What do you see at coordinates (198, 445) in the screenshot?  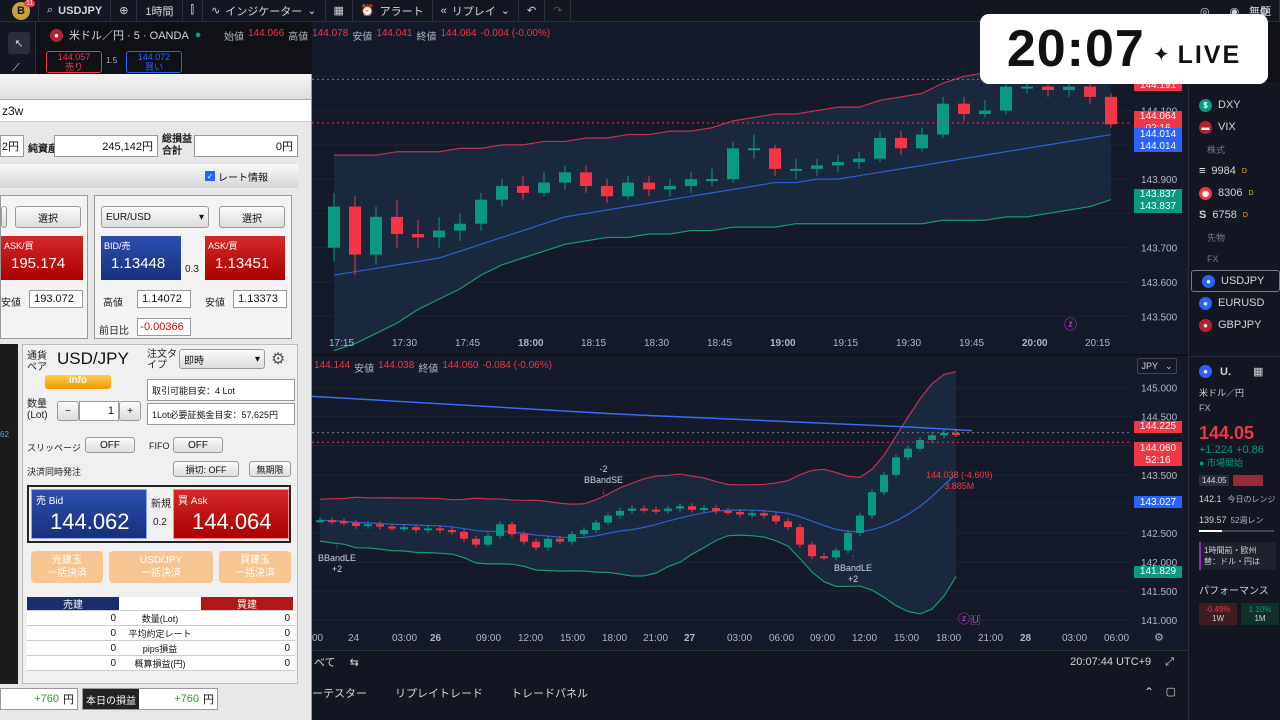 I see `fifo-toggle: OFF` at bounding box center [198, 445].